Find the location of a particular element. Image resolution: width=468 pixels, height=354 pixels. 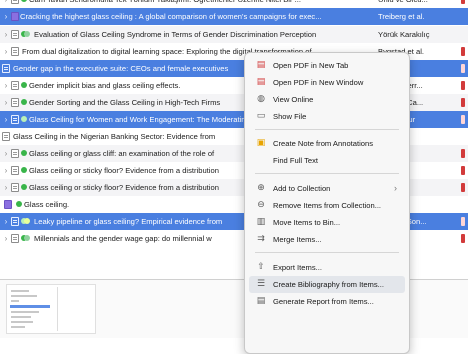

menu-create-note-from-annotations: ▣ Create Note from Annotations is located at coordinates (327, 143).